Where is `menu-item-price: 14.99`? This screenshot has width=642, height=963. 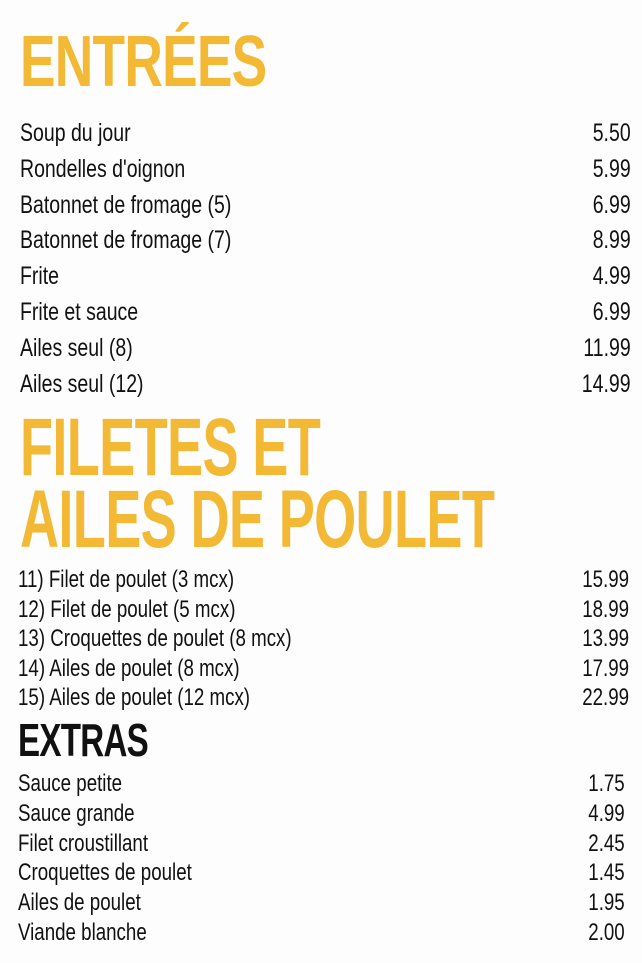
menu-item-price: 14.99 is located at coordinates (606, 383).